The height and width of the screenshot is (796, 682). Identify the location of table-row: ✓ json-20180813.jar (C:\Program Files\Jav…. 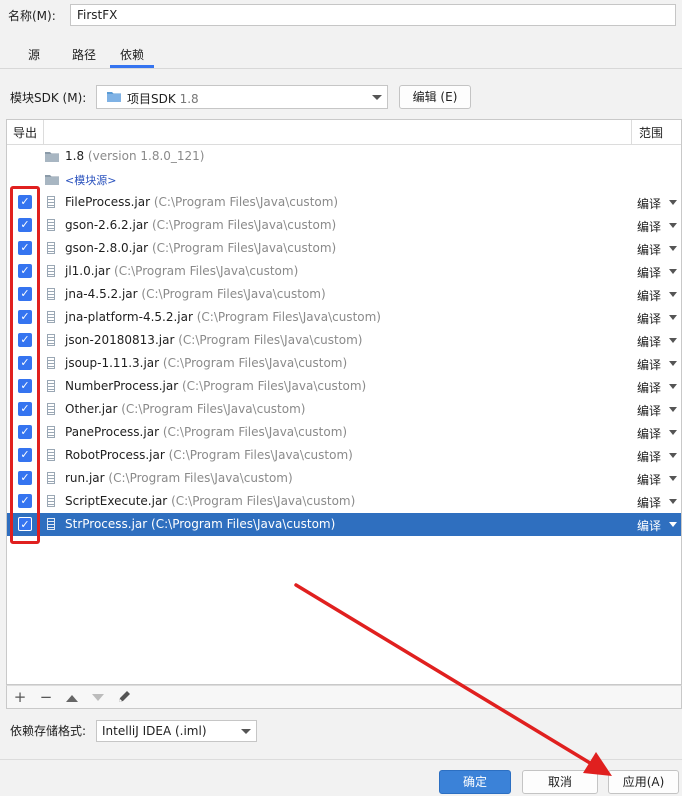
(344, 340).